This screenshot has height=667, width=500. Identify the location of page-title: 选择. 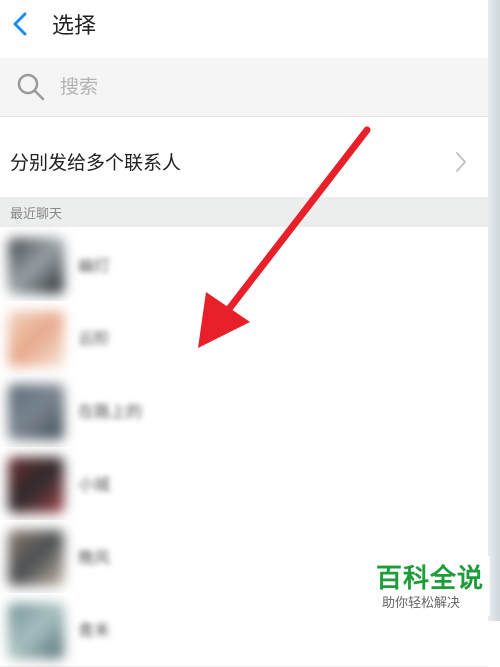
(74, 26).